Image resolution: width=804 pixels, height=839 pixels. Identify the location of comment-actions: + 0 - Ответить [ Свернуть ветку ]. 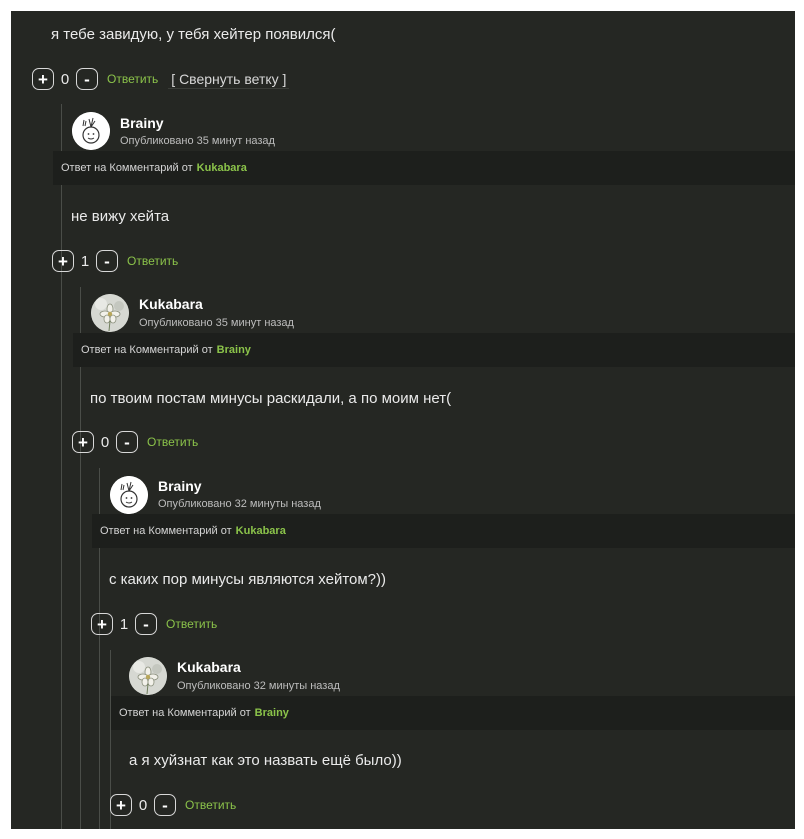
(161, 79).